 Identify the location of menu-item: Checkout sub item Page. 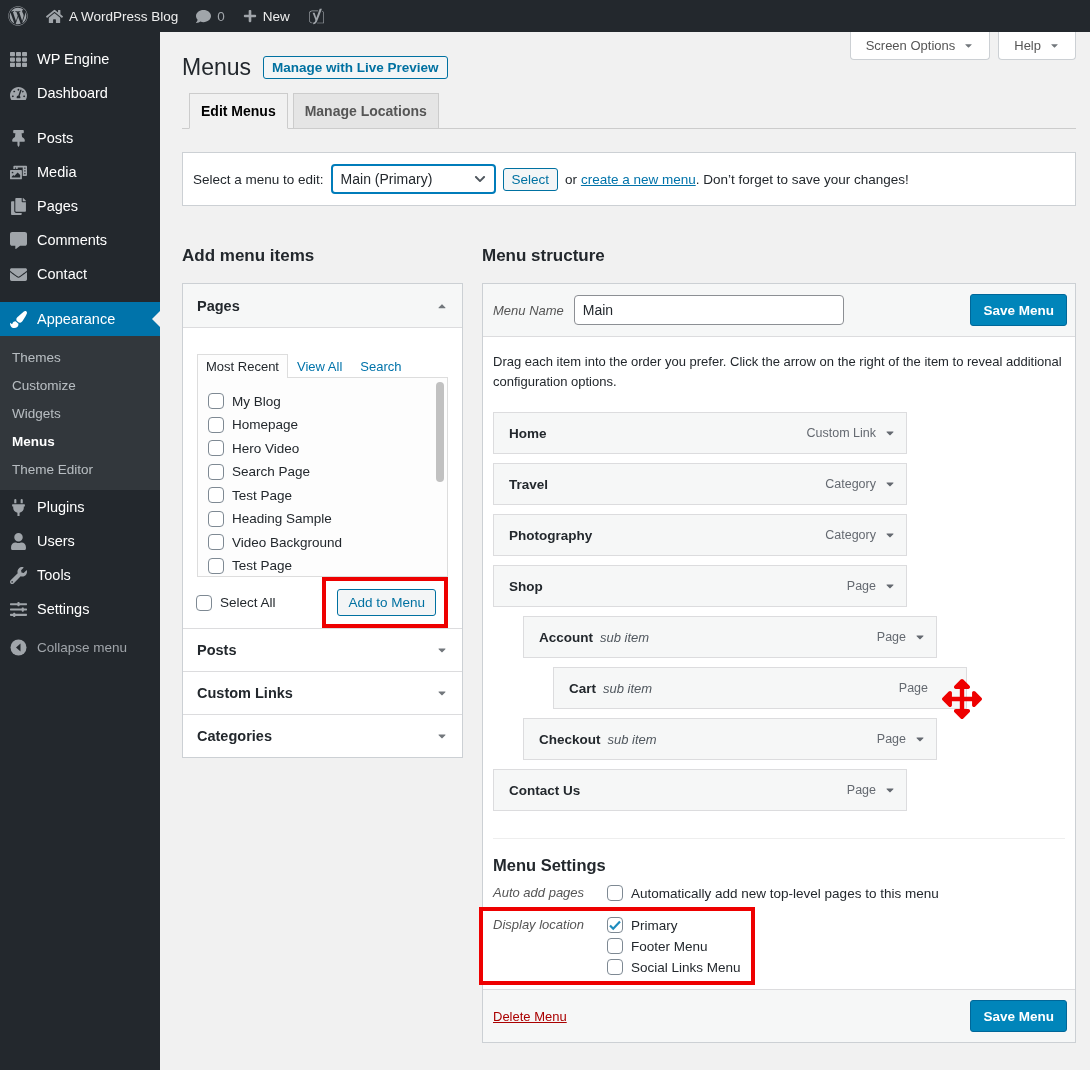
(730, 739).